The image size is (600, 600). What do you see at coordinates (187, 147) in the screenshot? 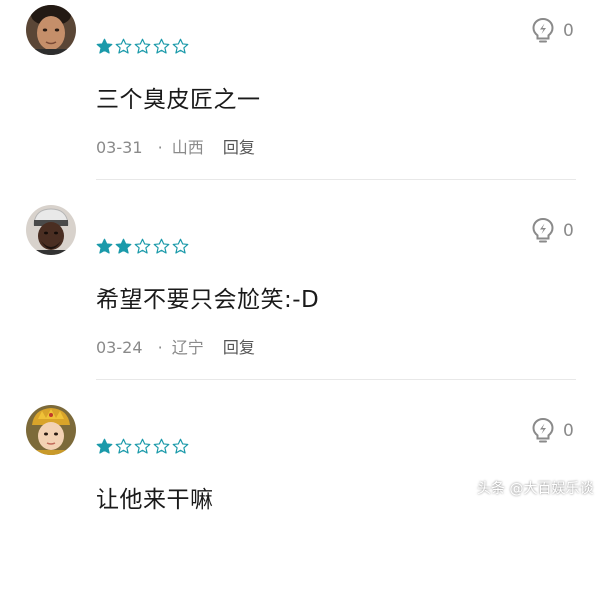
I see `comment-region: 山西` at bounding box center [187, 147].